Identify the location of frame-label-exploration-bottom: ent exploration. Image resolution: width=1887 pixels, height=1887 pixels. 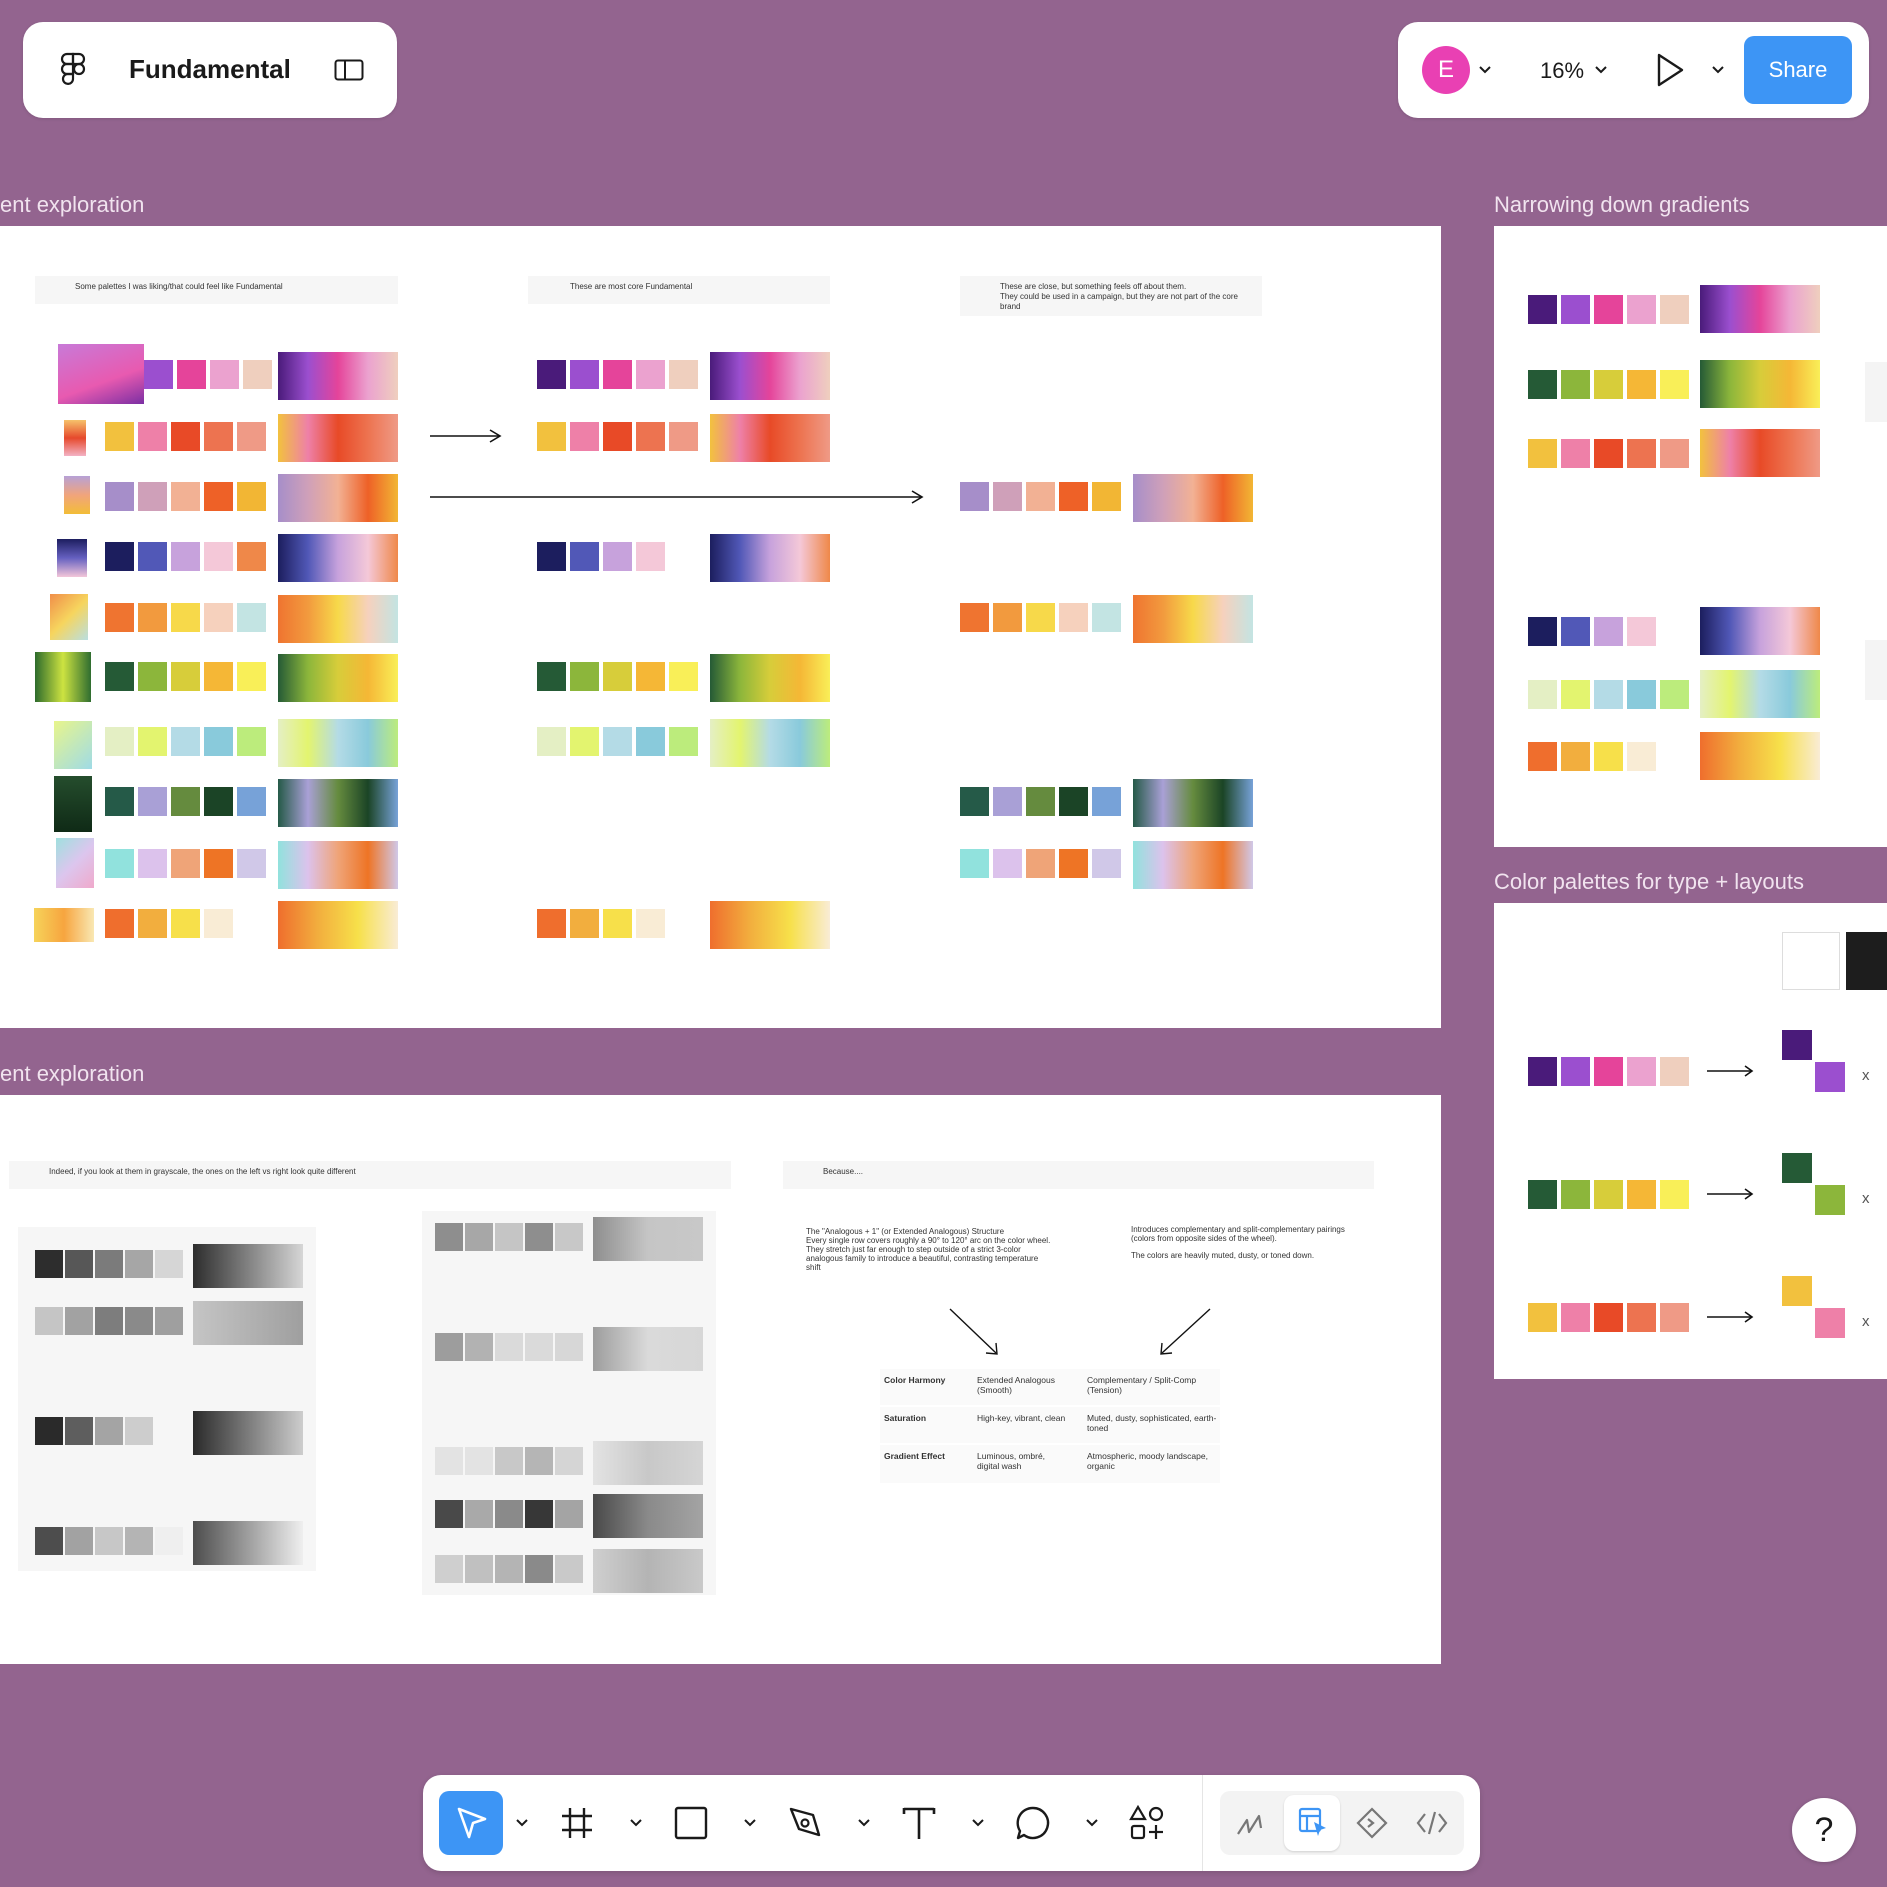
(72, 1074).